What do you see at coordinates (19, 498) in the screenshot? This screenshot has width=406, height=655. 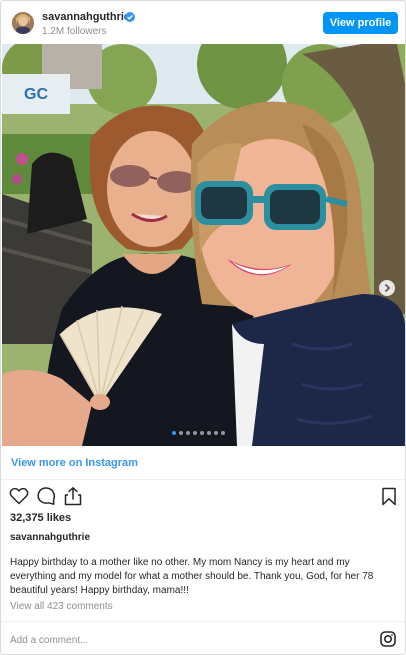 I see `heart-icon` at bounding box center [19, 498].